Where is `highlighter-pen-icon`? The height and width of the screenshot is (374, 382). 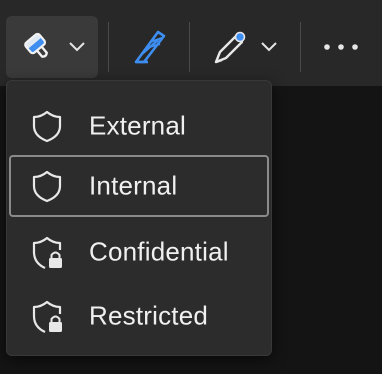
highlighter-pen-icon is located at coordinates (149, 47).